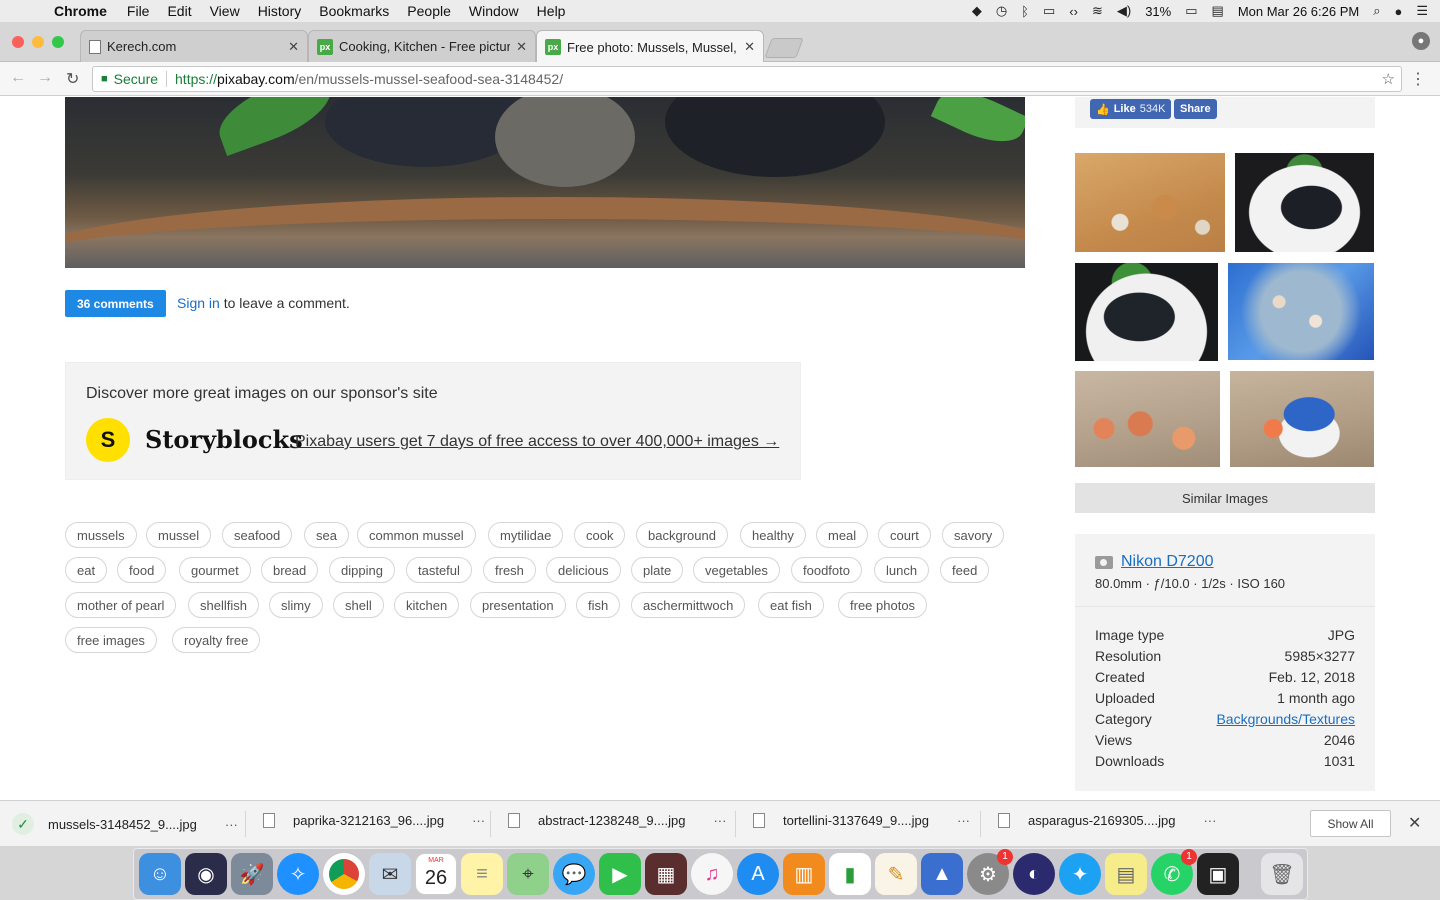 The height and width of the screenshot is (900, 1440). I want to click on tag: free images, so click(111, 640).